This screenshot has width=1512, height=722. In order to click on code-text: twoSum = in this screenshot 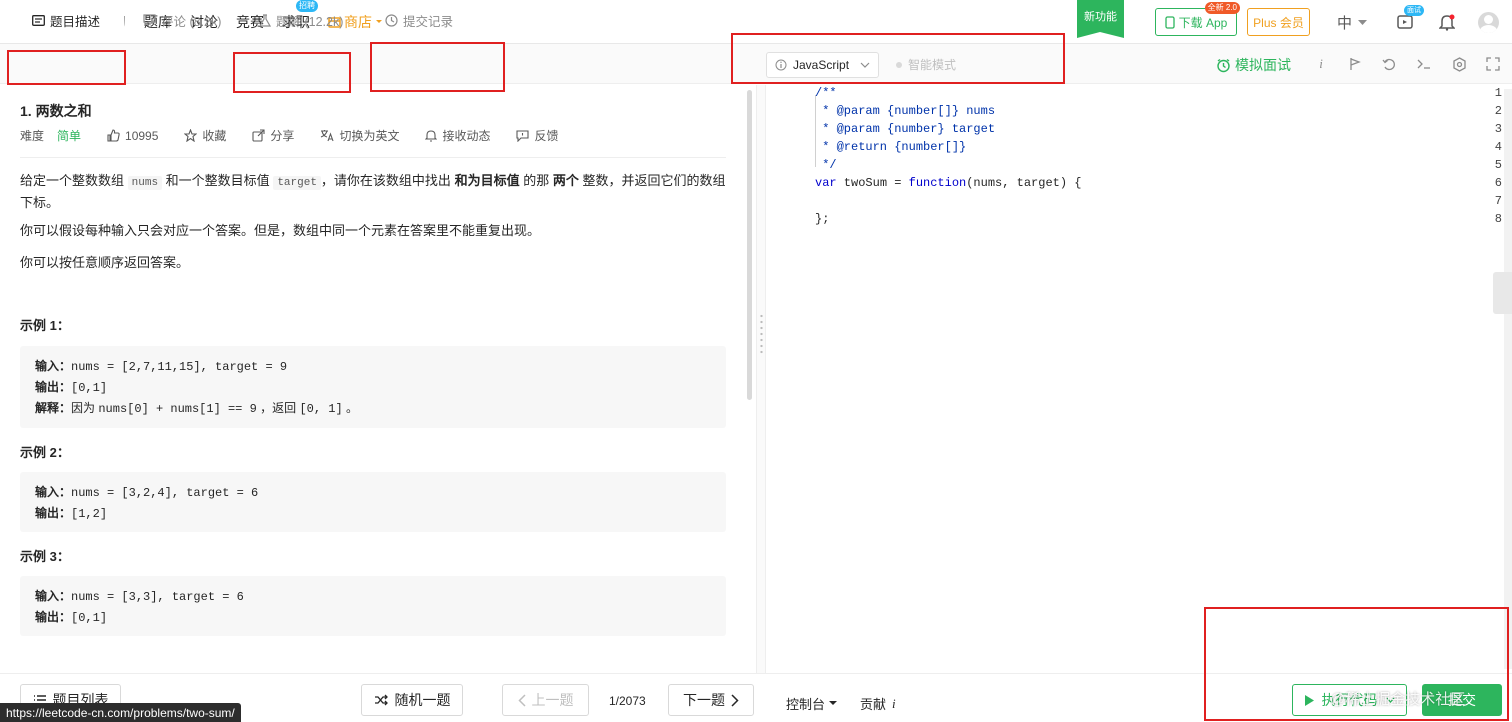, I will do `click(872, 183)`.